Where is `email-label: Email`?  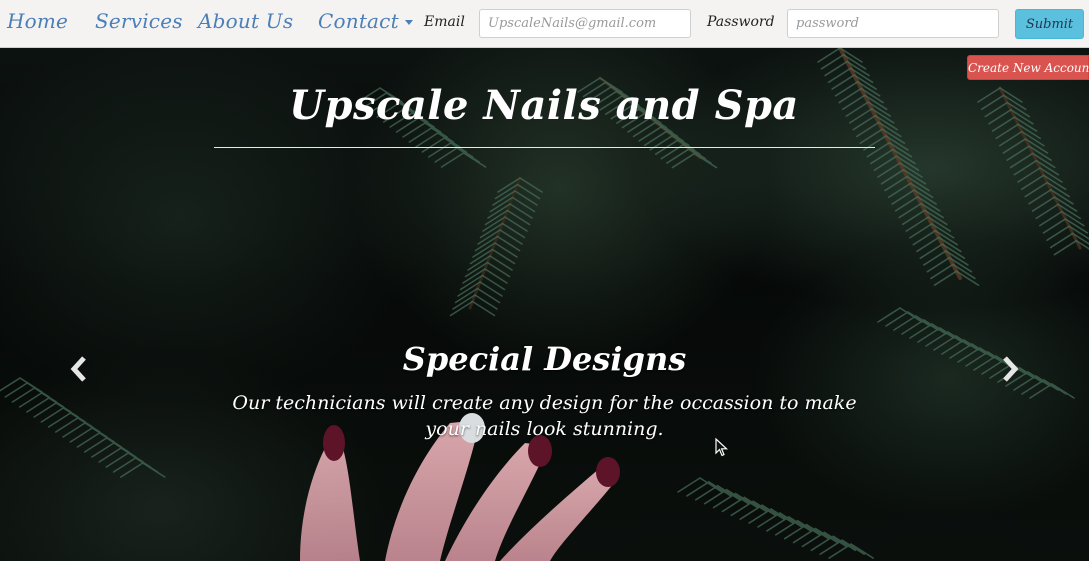 email-label: Email is located at coordinates (444, 22).